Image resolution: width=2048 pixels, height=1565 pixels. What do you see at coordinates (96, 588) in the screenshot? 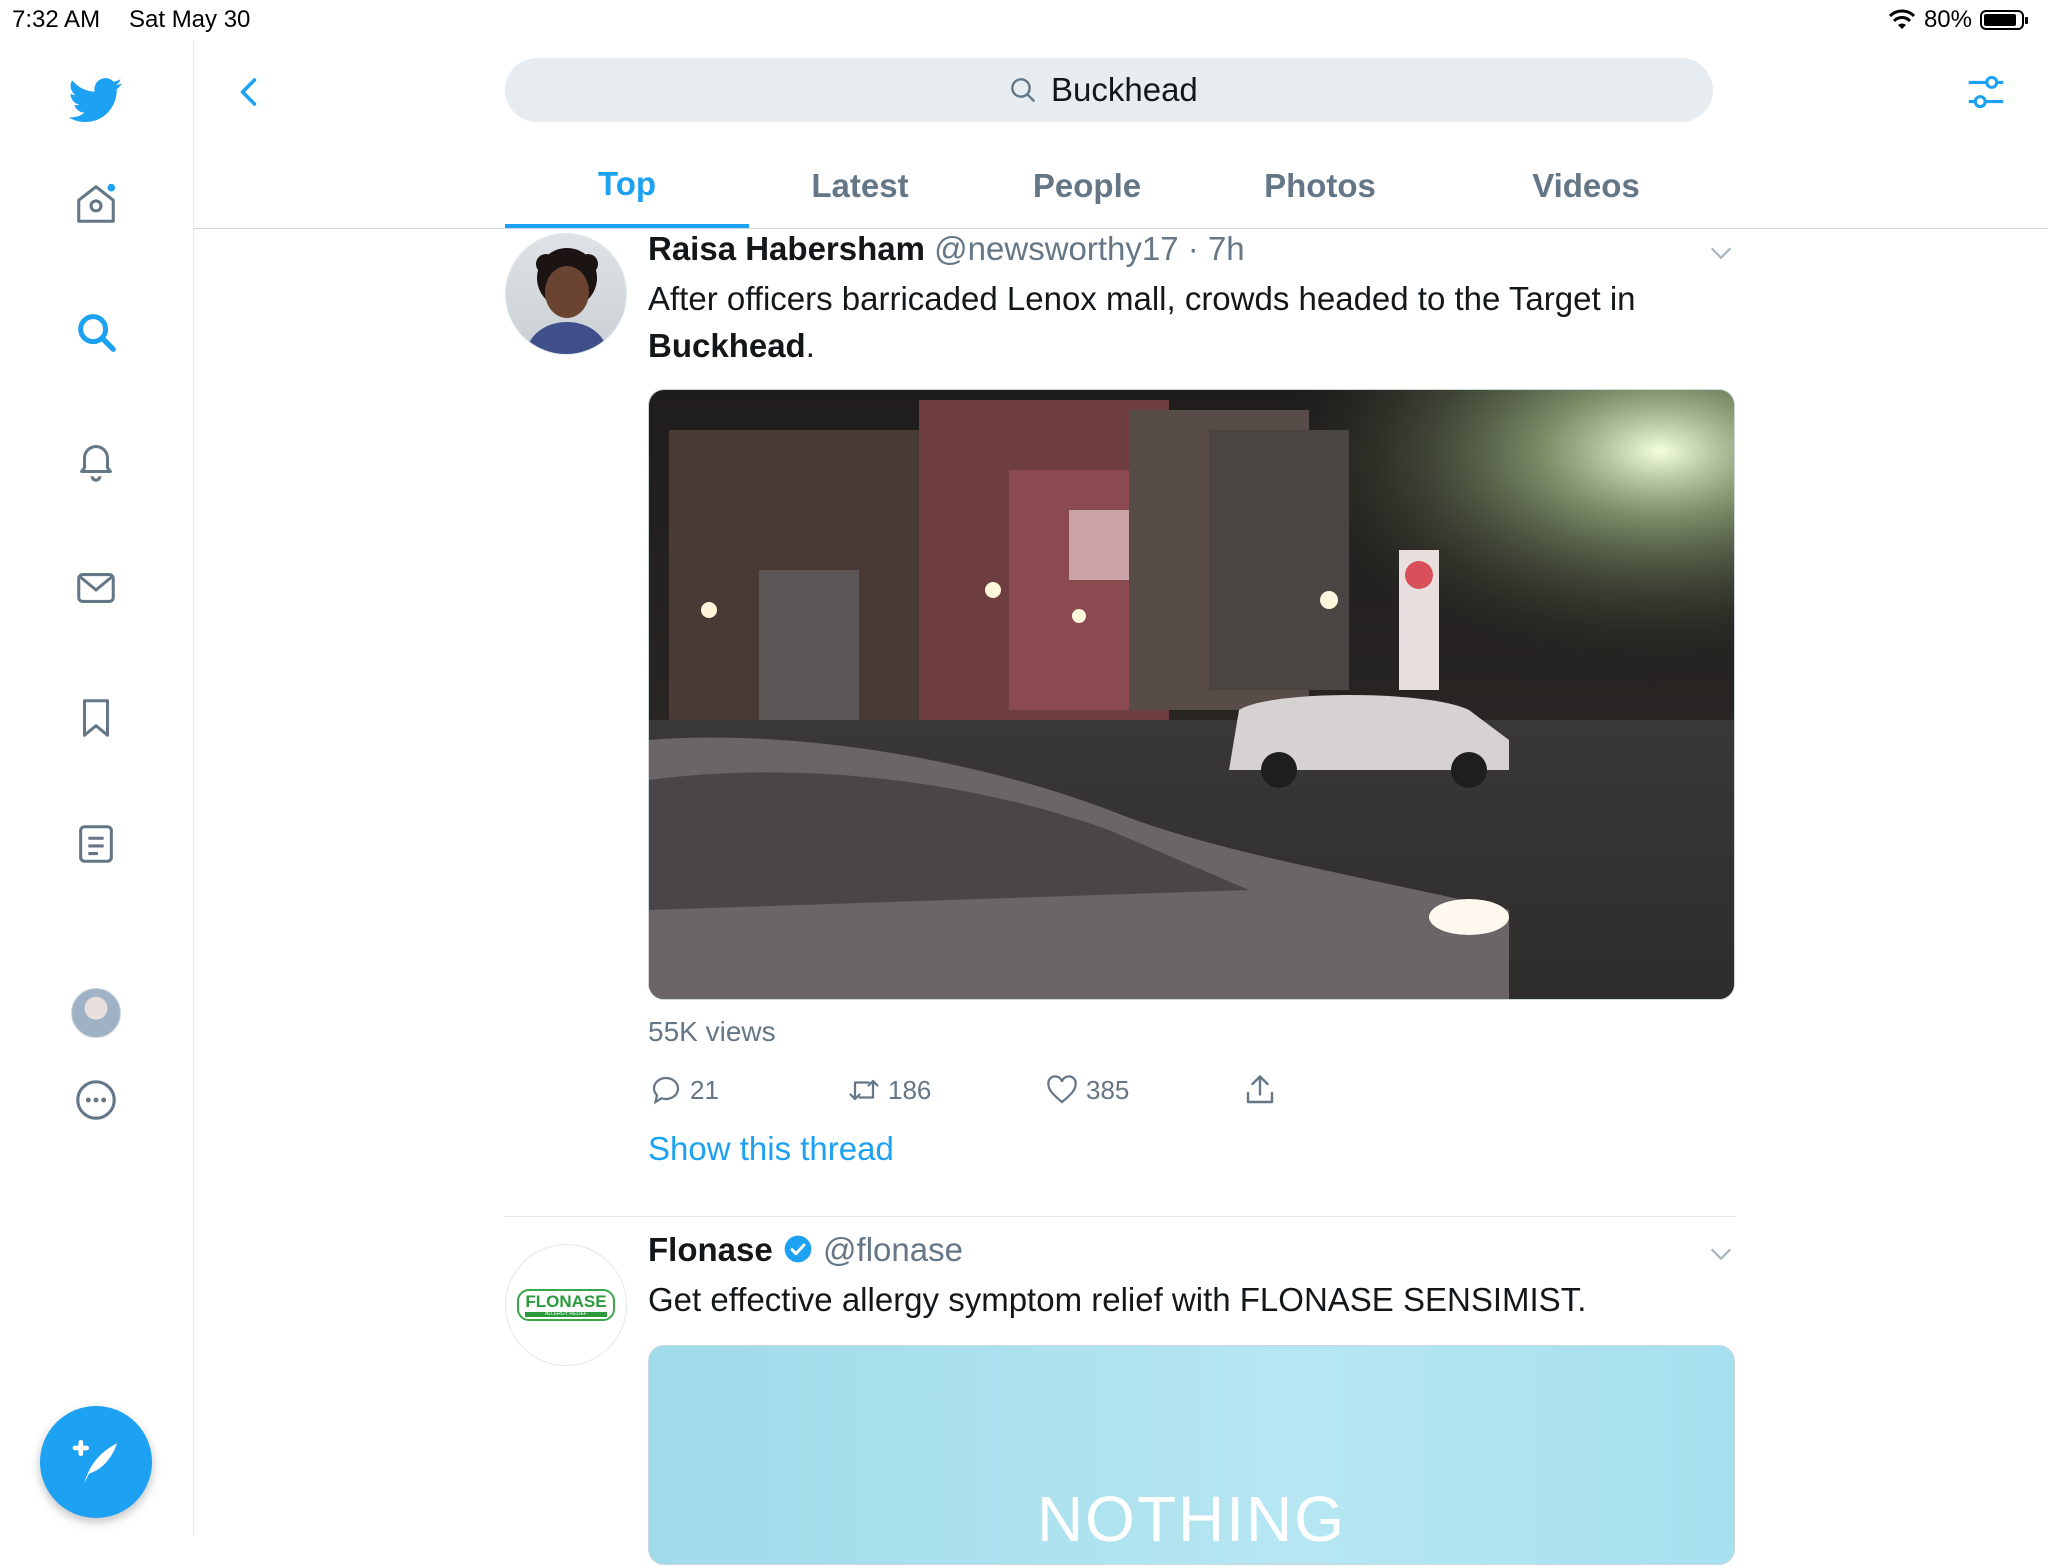
I see `messages-envelope-icon` at bounding box center [96, 588].